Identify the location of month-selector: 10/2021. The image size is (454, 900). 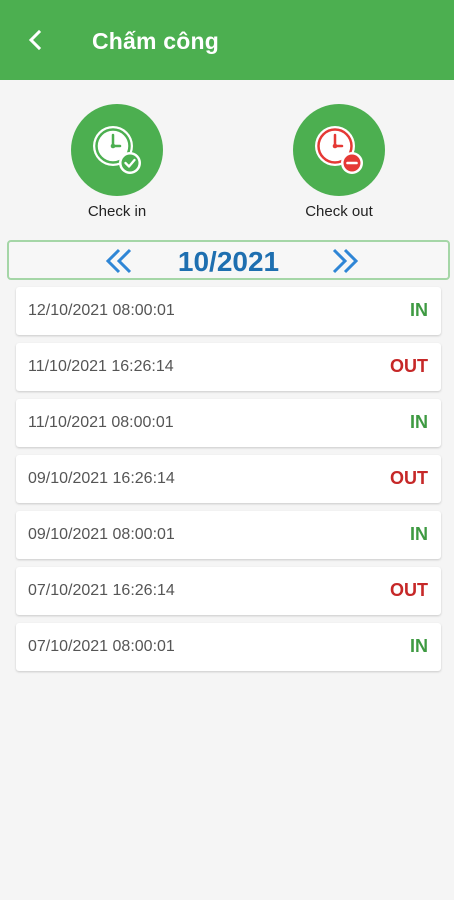
(228, 260).